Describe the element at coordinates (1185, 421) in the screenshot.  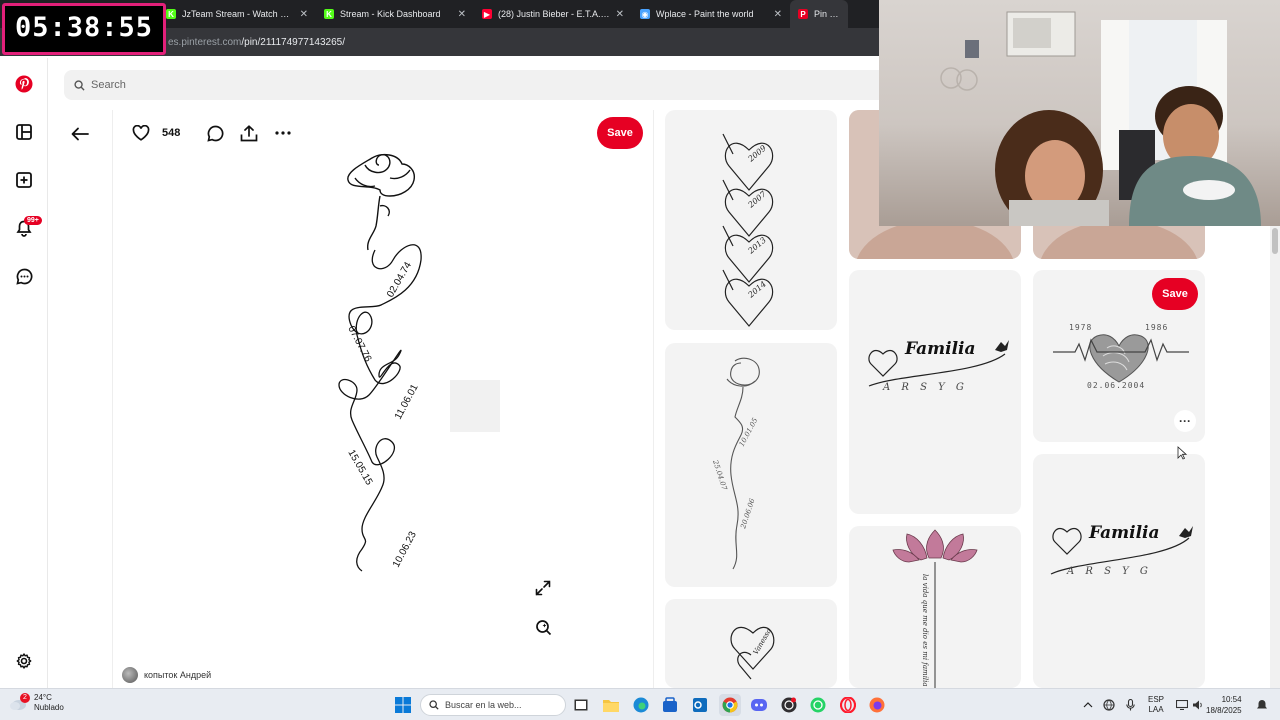
I see `tile-more-button: ···` at that location.